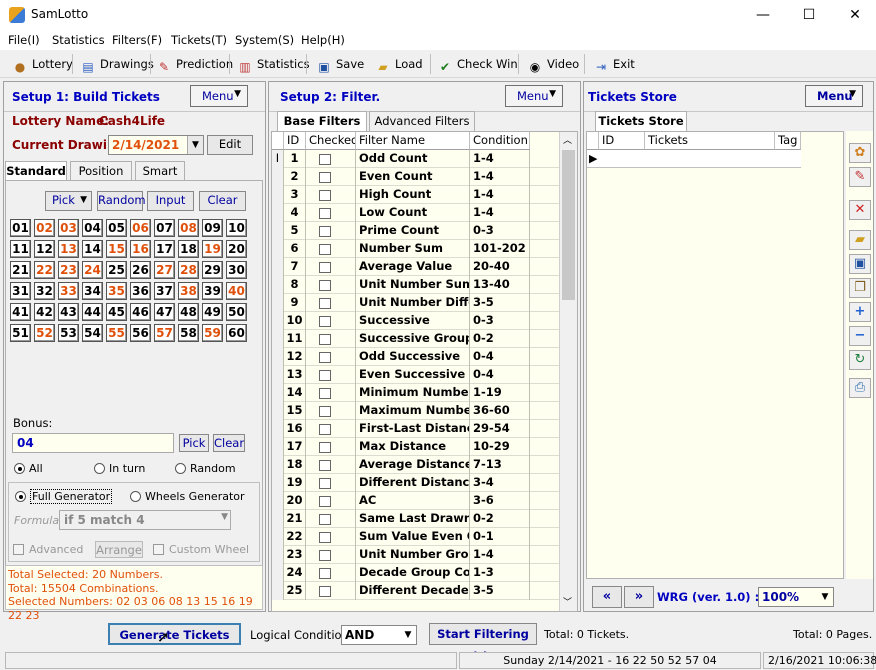 The image size is (876, 670). Describe the element at coordinates (119, 549) in the screenshot. I see `arrange-button: Arrange` at that location.